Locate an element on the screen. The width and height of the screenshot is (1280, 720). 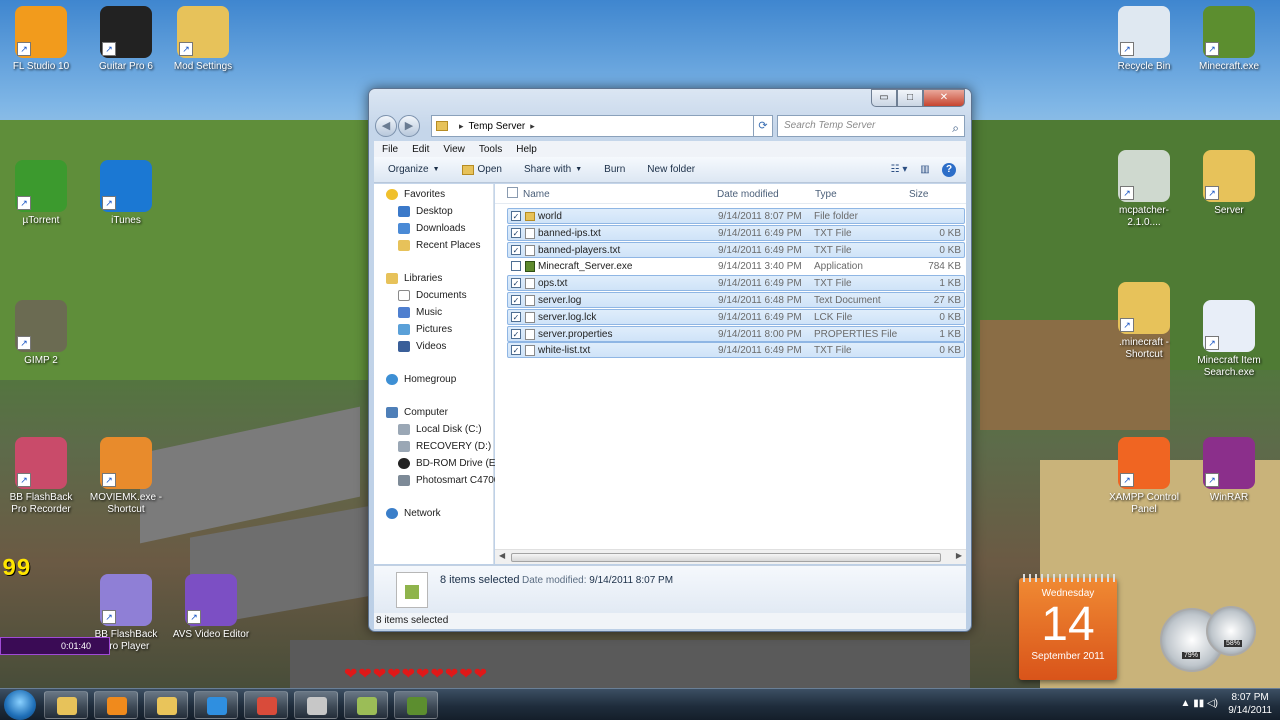
file-row: ✓ world 9/14/2011 8:07 PM File folder is located at coordinates (736, 216).